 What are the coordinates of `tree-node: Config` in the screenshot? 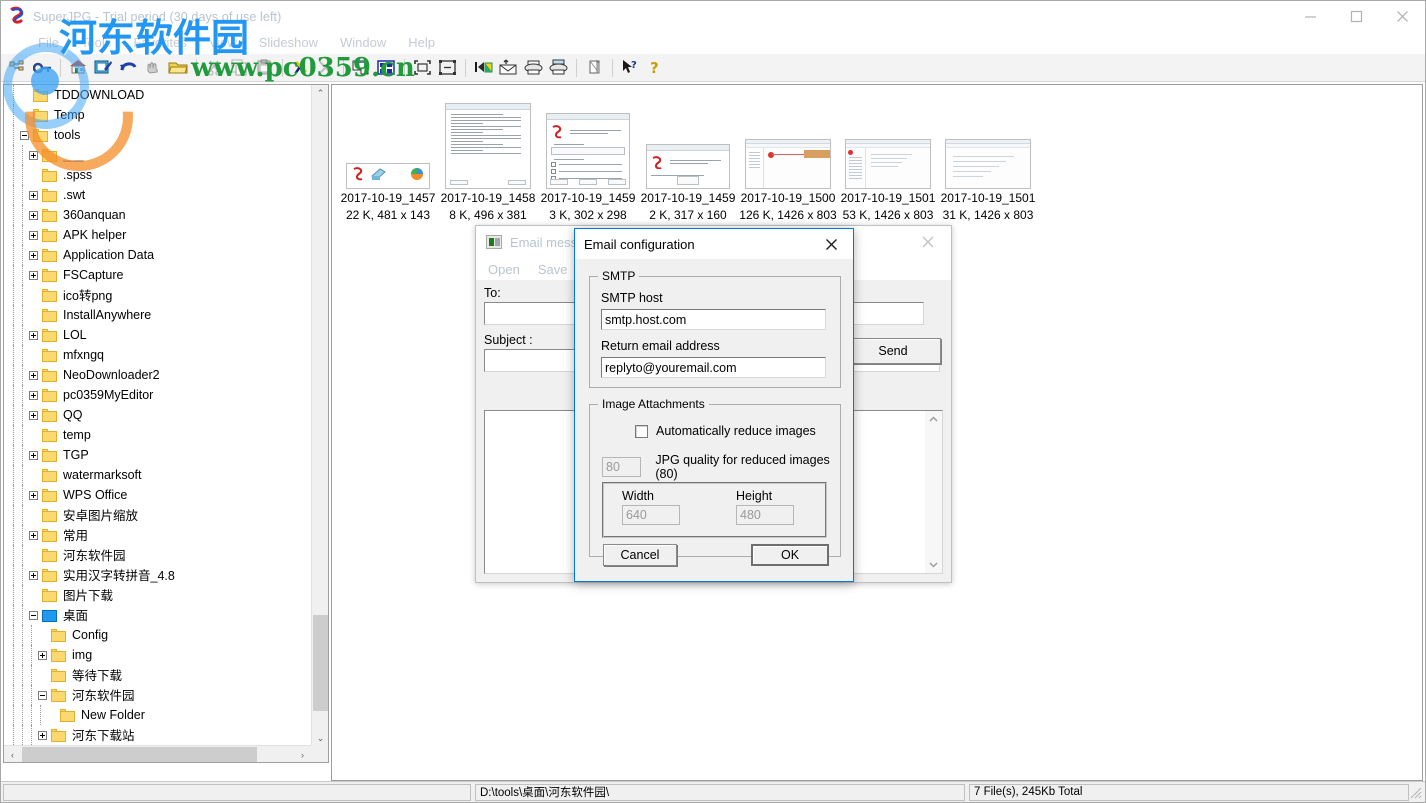 It's located at (157, 635).